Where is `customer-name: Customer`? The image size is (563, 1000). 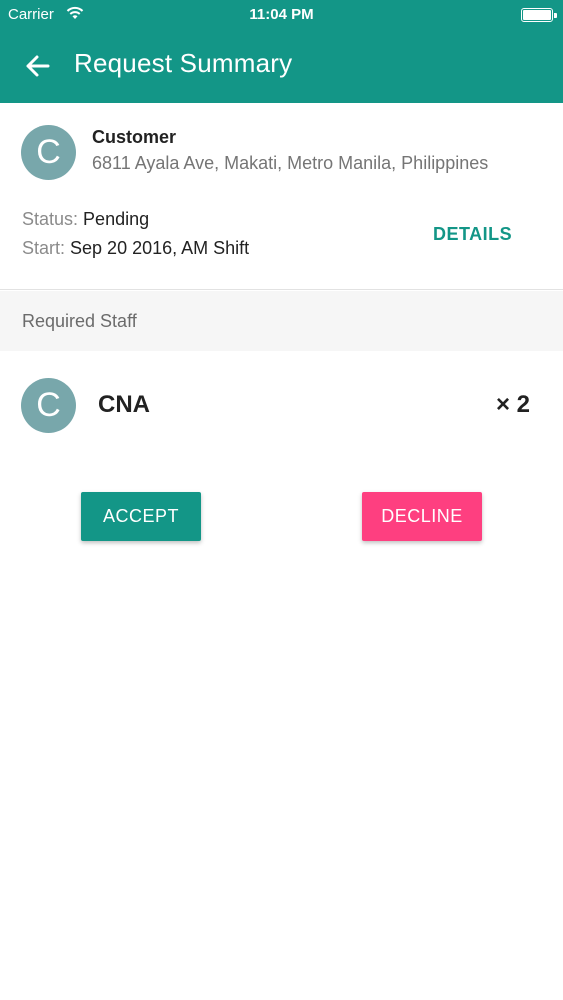 customer-name: Customer is located at coordinates (134, 137).